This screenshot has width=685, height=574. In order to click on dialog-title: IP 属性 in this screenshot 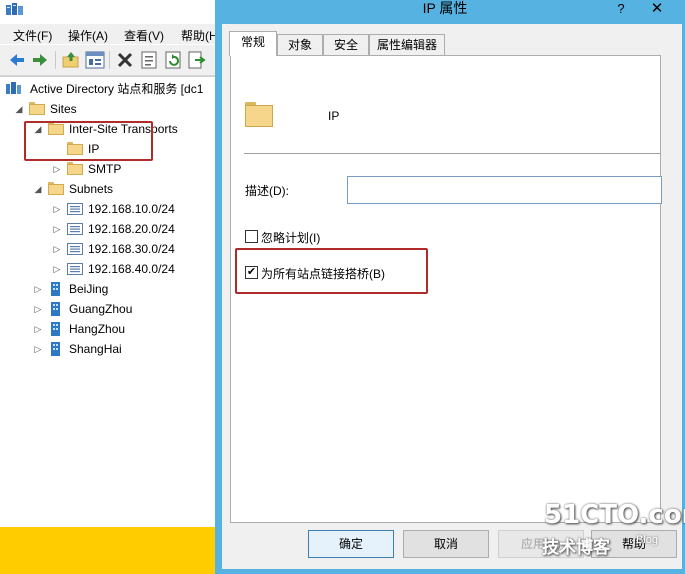, I will do `click(445, 8)`.